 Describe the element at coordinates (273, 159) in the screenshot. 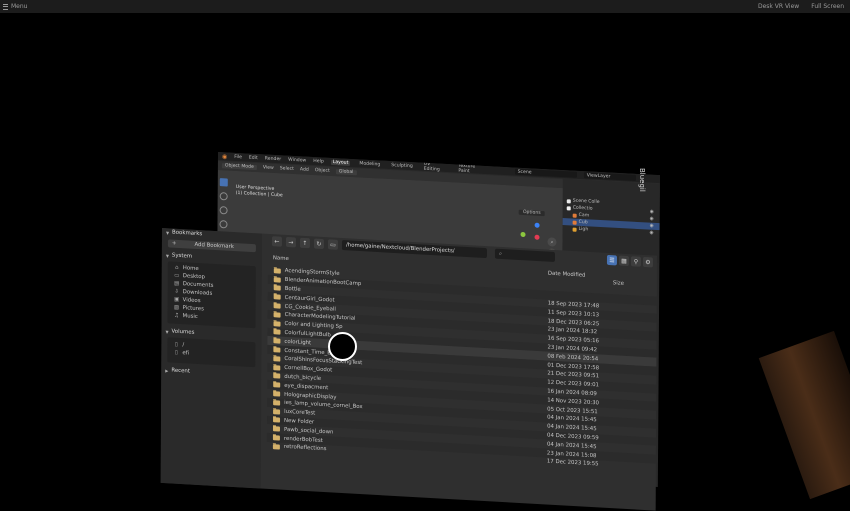

I see `menu-render: Render` at that location.